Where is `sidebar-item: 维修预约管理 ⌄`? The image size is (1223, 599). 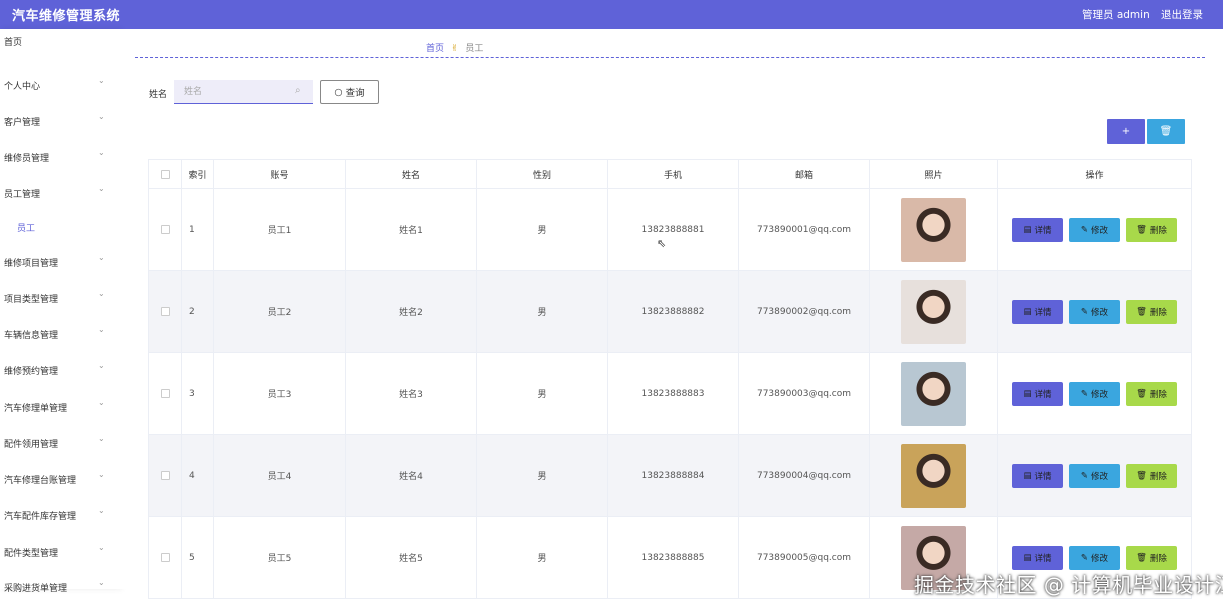 sidebar-item: 维修预约管理 ⌄ is located at coordinates (60, 370).